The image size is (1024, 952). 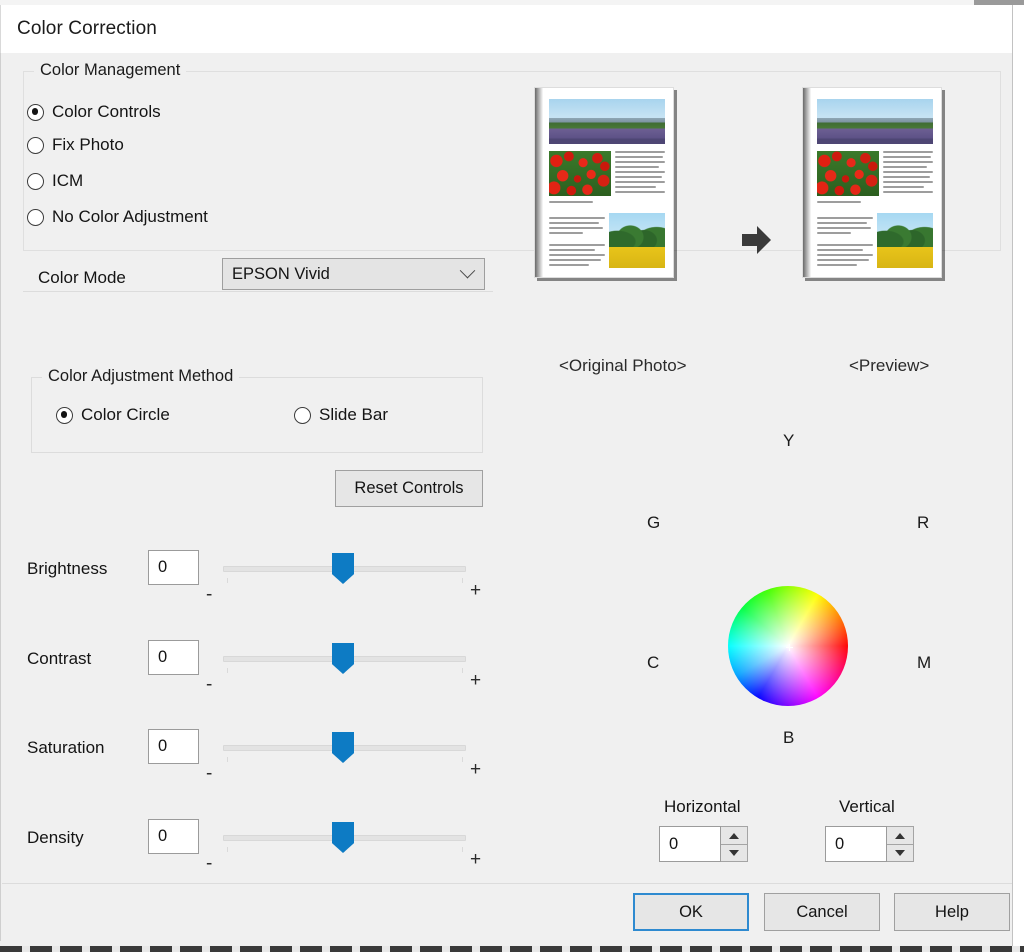 I want to click on radio-color-controls: Color Controls, so click(x=94, y=112).